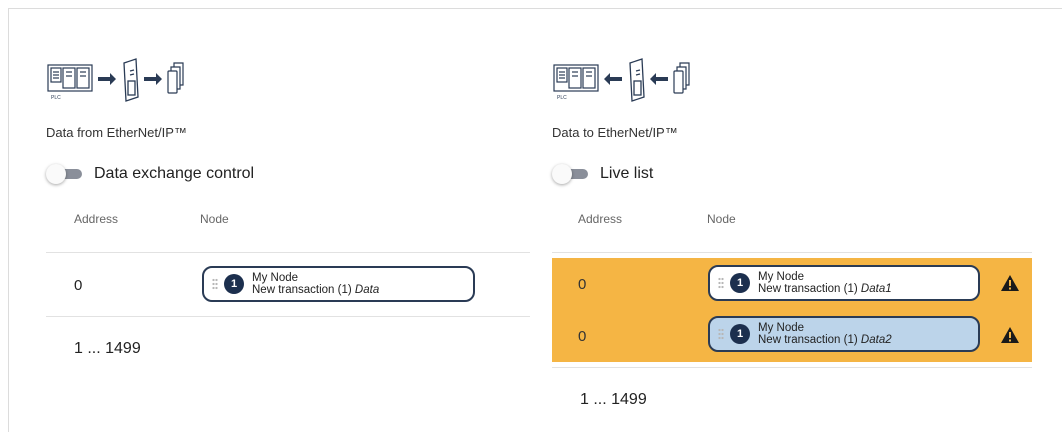  Describe the element at coordinates (615, 132) in the screenshot. I see `section-title: Data to EtherNet/IP™` at that location.